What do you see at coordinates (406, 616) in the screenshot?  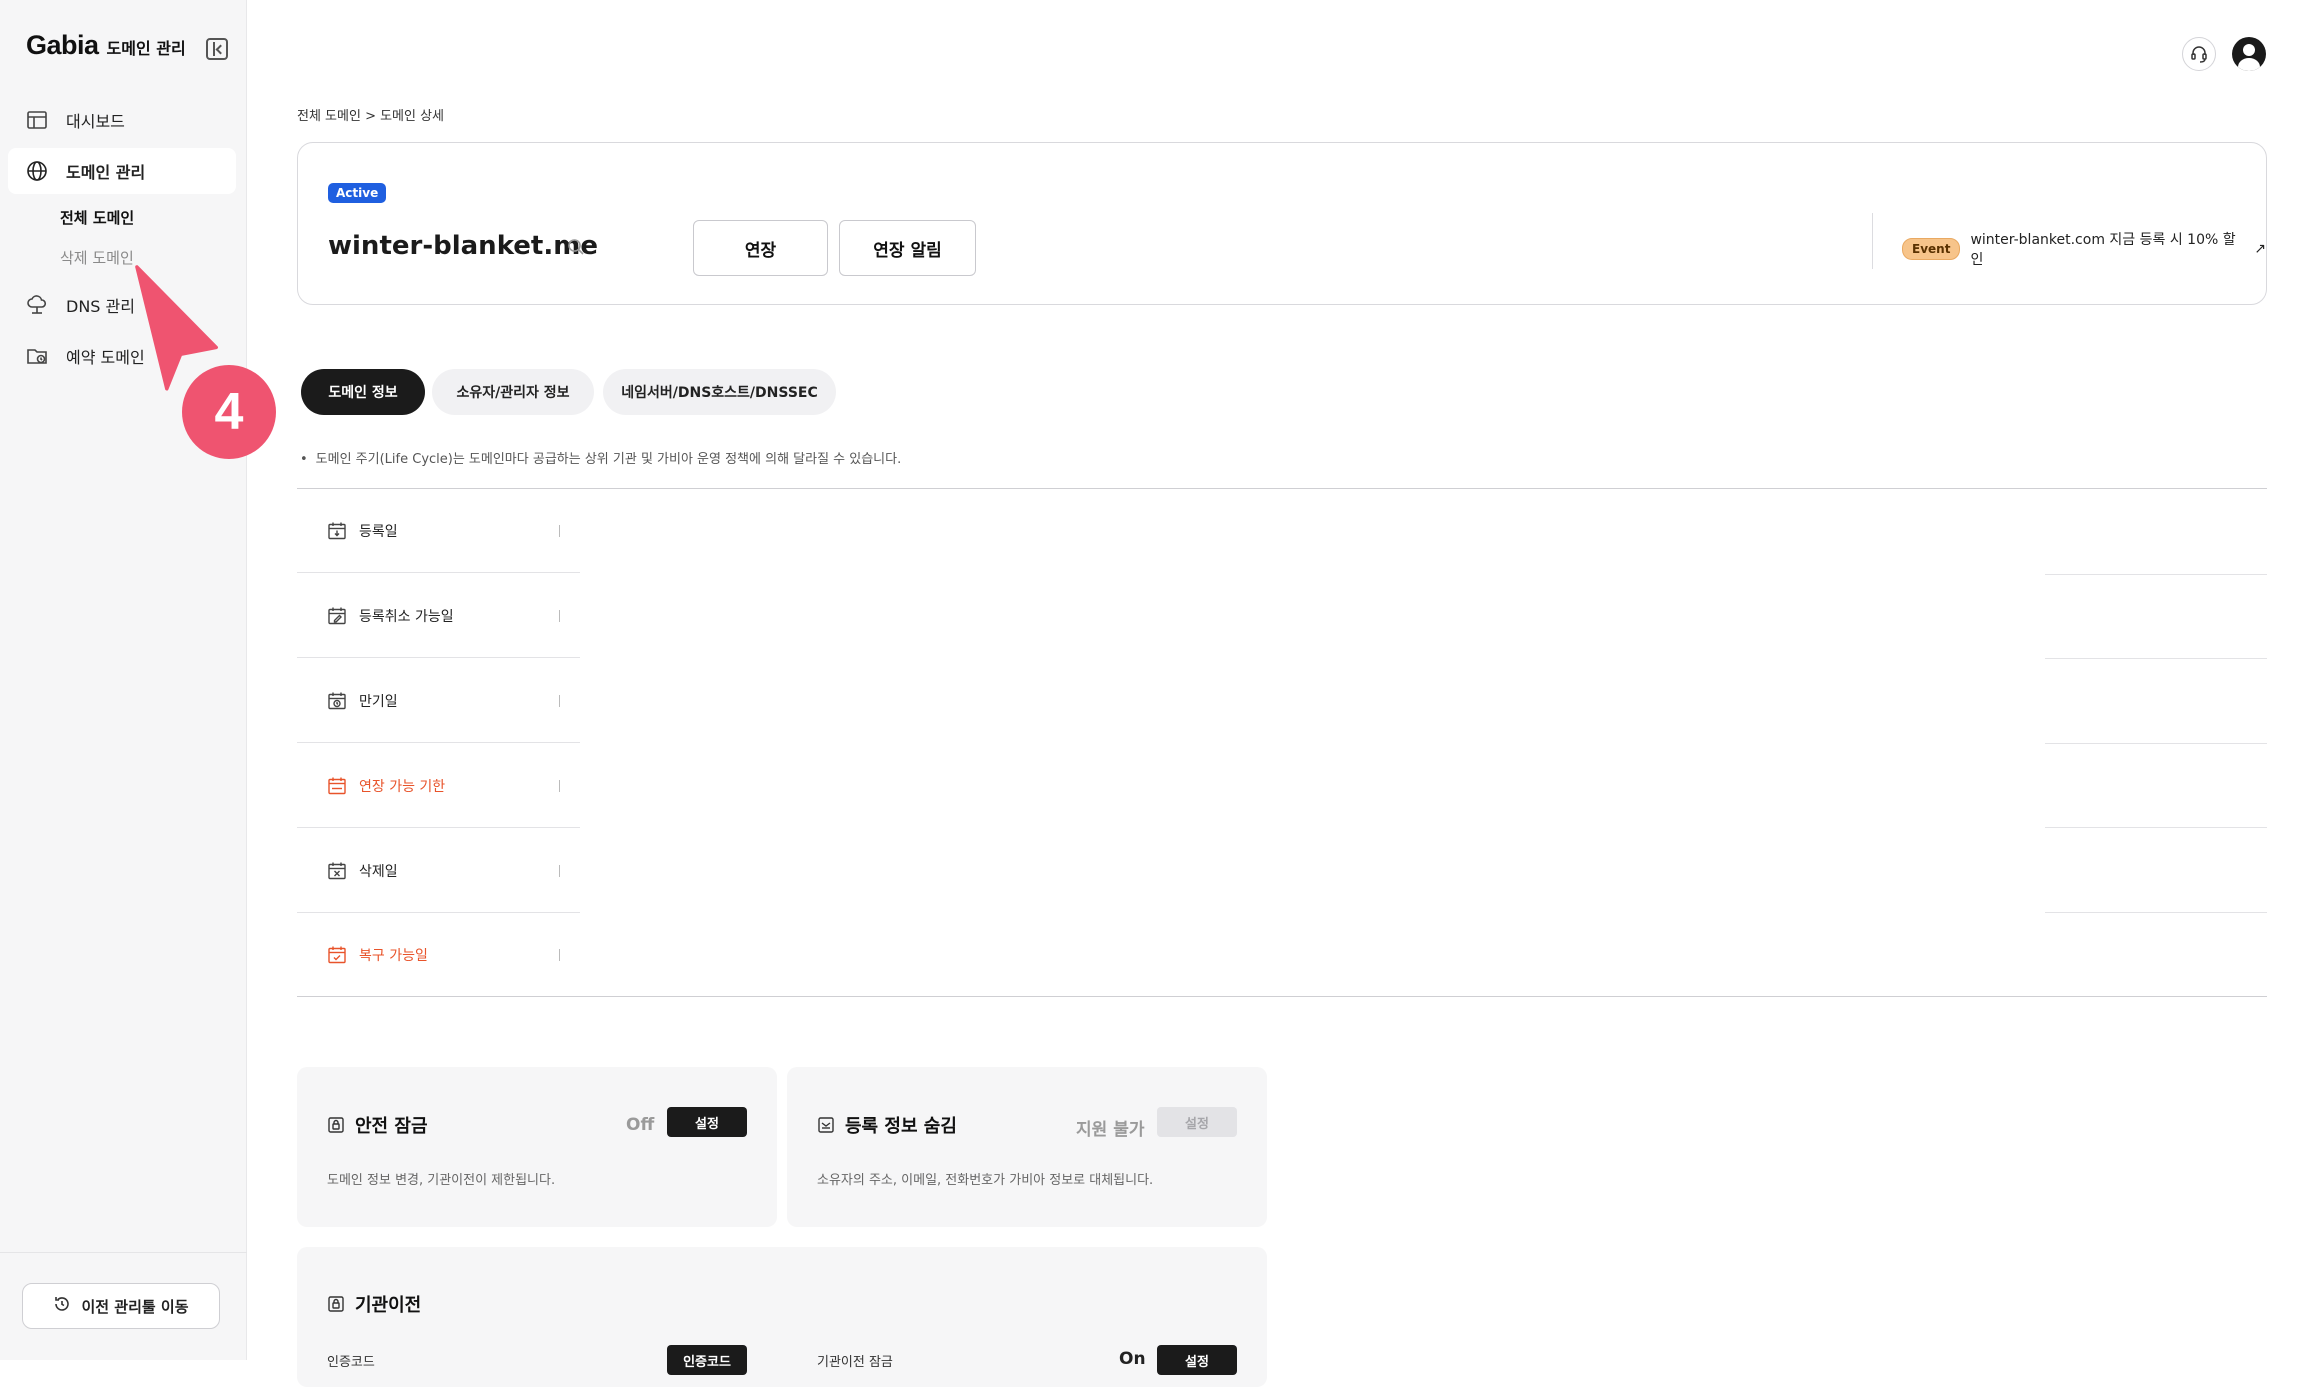 I see `lifecycle-label: 등록취소 가능일` at bounding box center [406, 616].